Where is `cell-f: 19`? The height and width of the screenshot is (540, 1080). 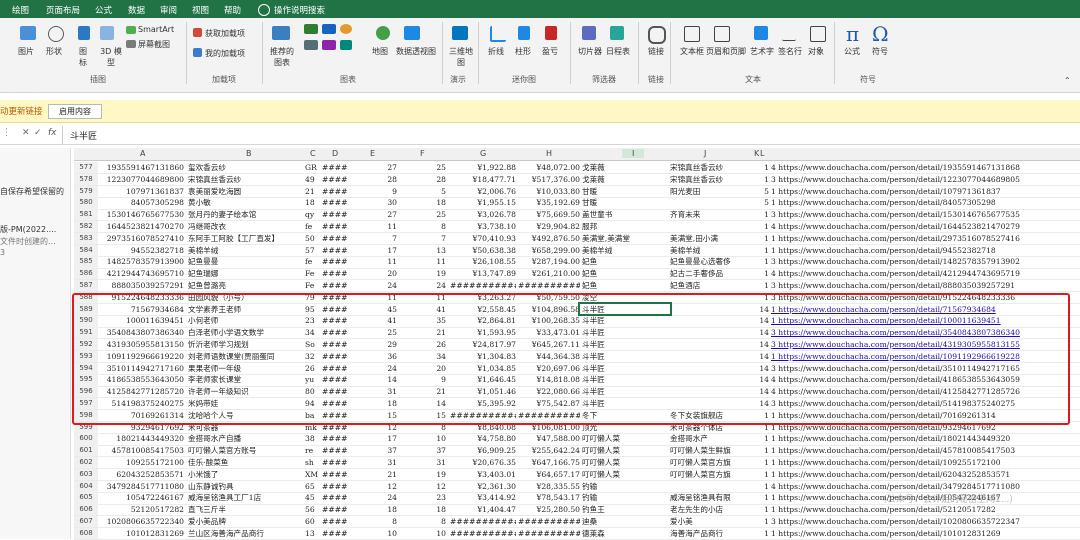
cell-f: 19 is located at coordinates (422, 474).